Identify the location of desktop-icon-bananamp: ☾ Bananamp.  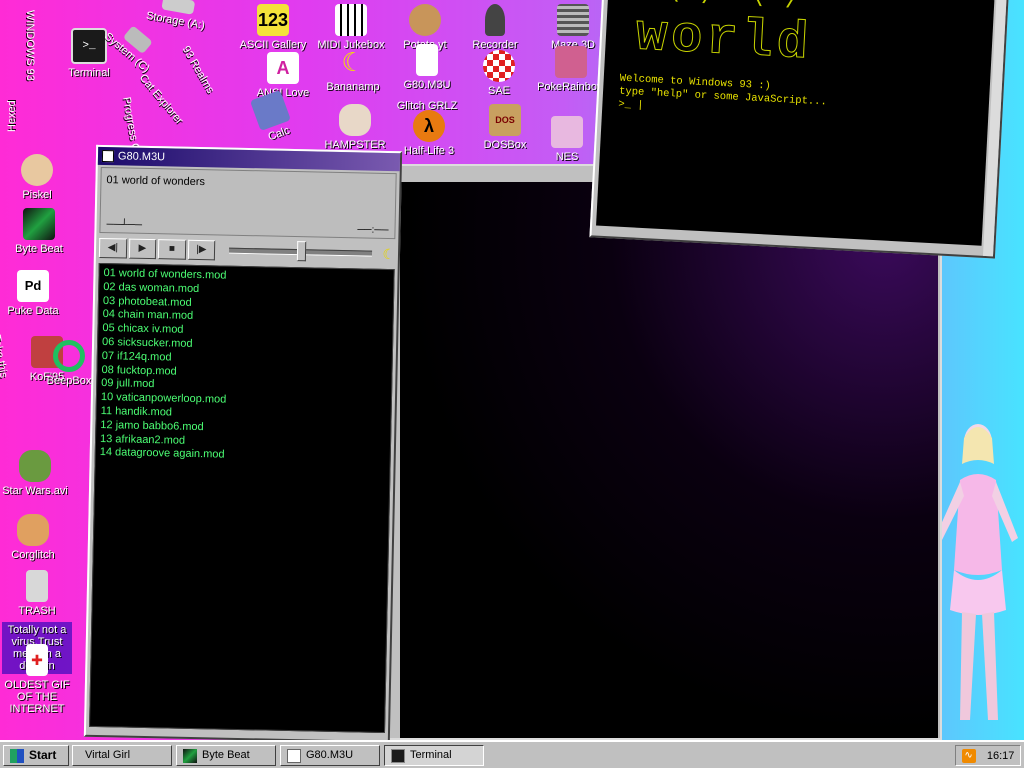
(353, 69).